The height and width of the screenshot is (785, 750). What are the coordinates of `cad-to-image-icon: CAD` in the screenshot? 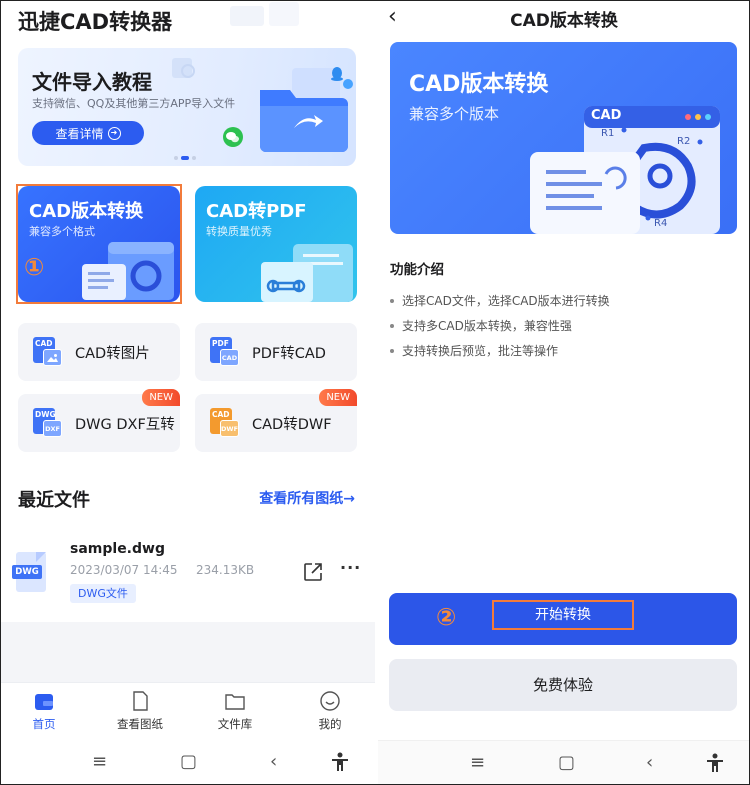 It's located at (48, 352).